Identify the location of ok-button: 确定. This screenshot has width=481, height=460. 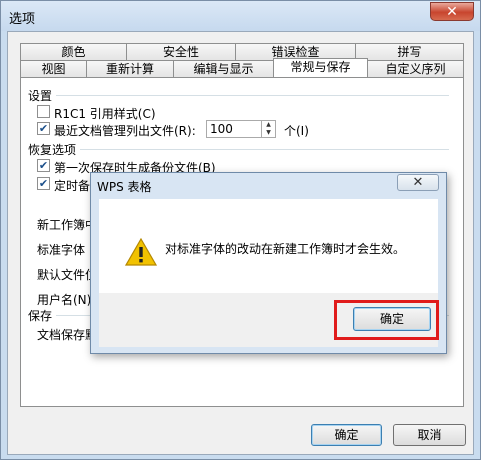
(346, 435).